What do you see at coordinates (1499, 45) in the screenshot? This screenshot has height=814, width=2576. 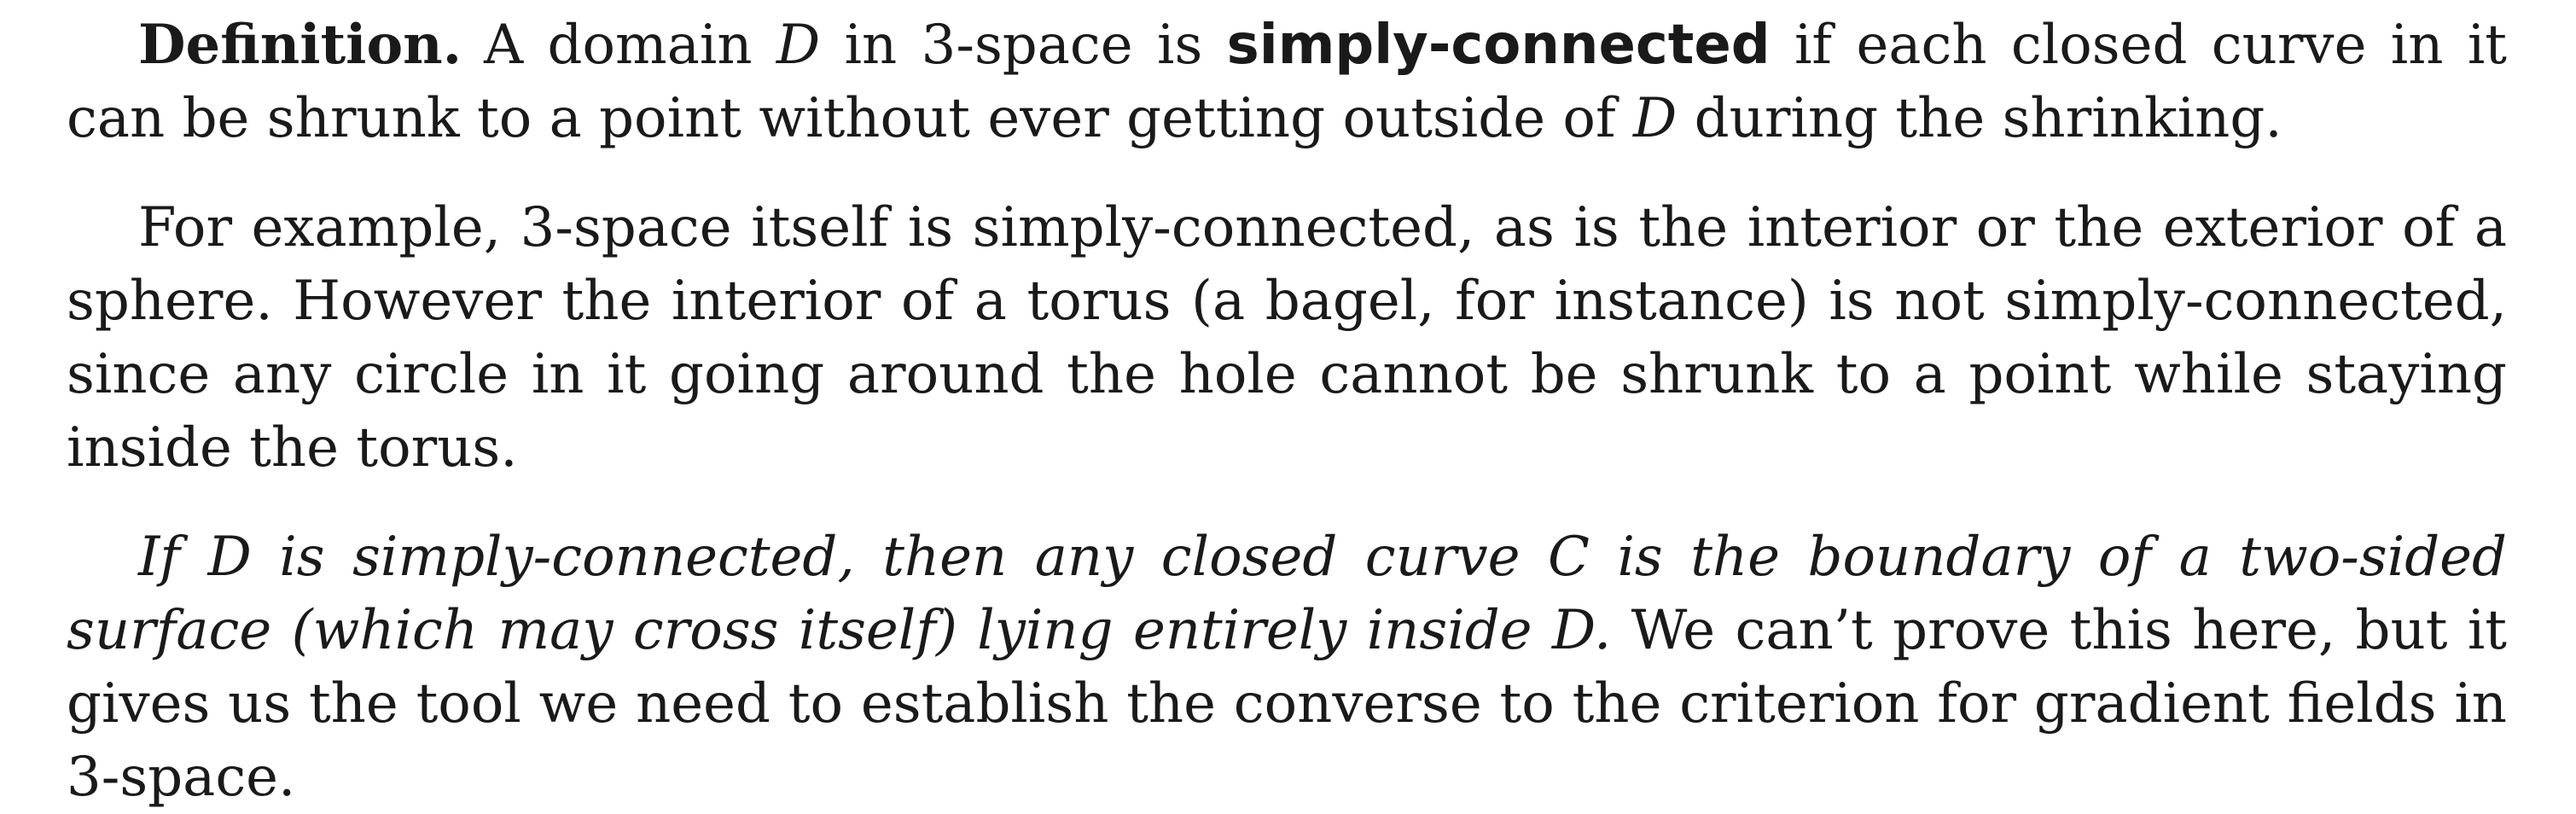 I see `defined-term: simply-connected` at bounding box center [1499, 45].